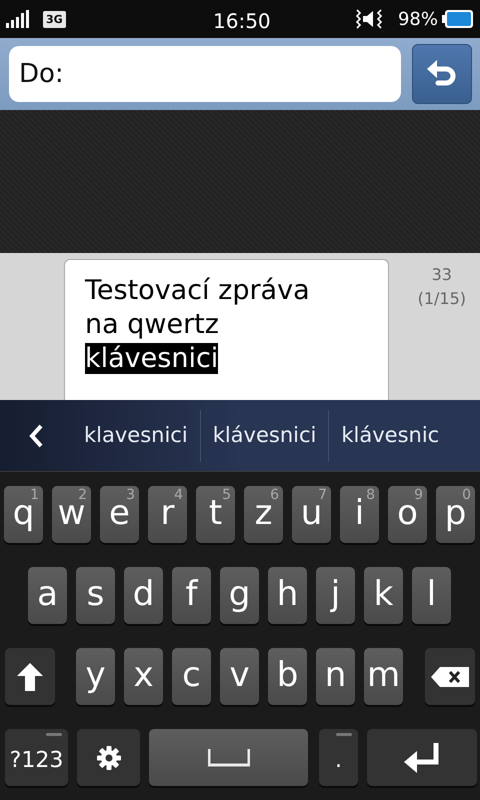  I want to click on key: h, so click(287, 595).